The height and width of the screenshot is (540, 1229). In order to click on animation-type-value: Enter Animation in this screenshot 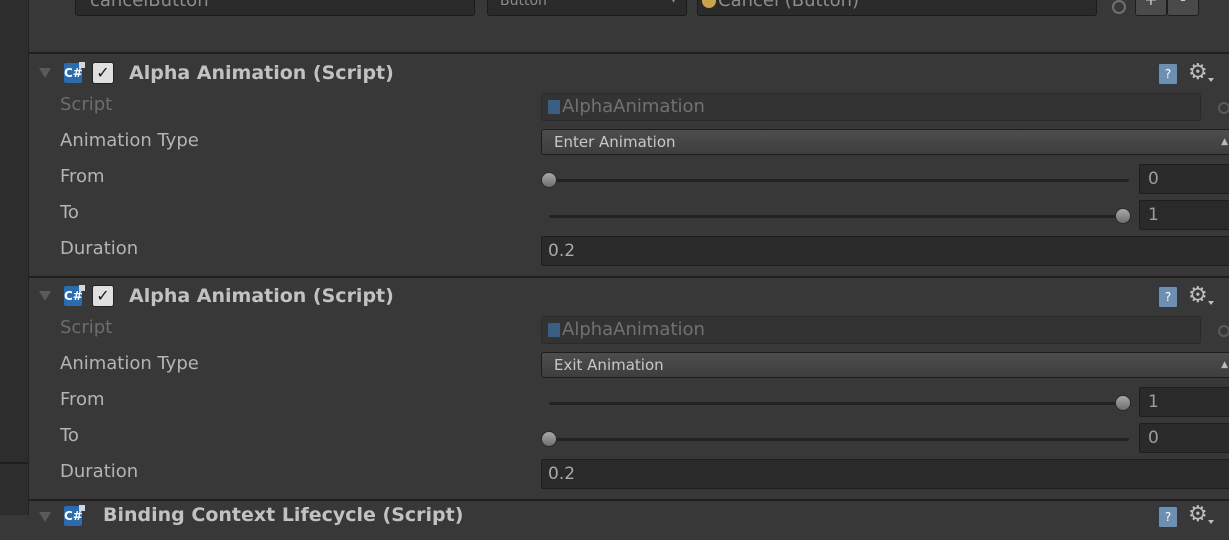, I will do `click(615, 142)`.